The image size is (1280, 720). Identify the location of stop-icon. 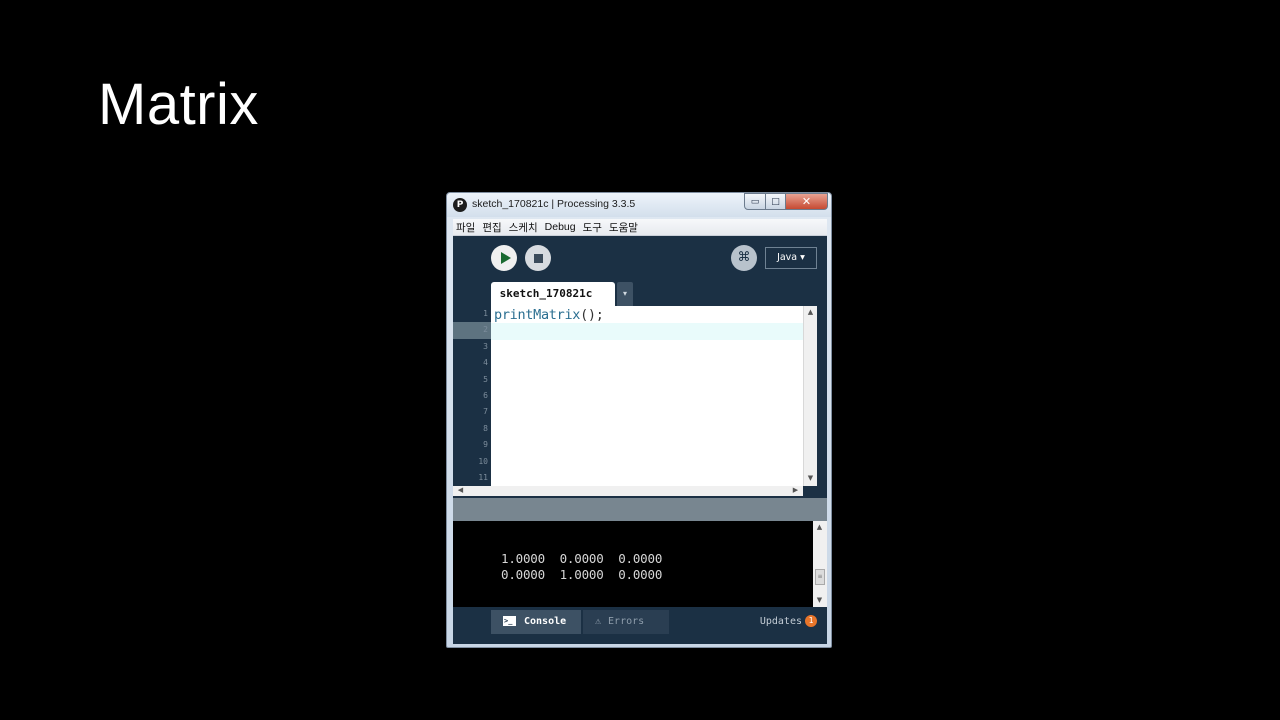
(538, 258).